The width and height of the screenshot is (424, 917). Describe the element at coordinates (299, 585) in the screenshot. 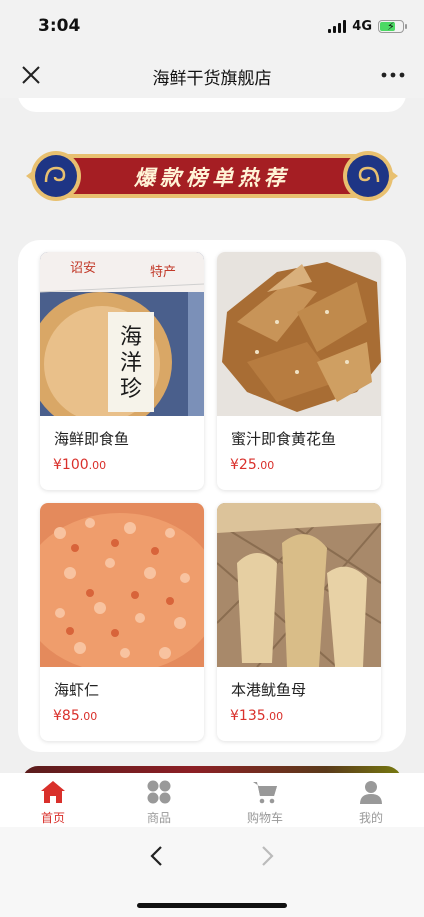

I see `dried-squid-image` at that location.